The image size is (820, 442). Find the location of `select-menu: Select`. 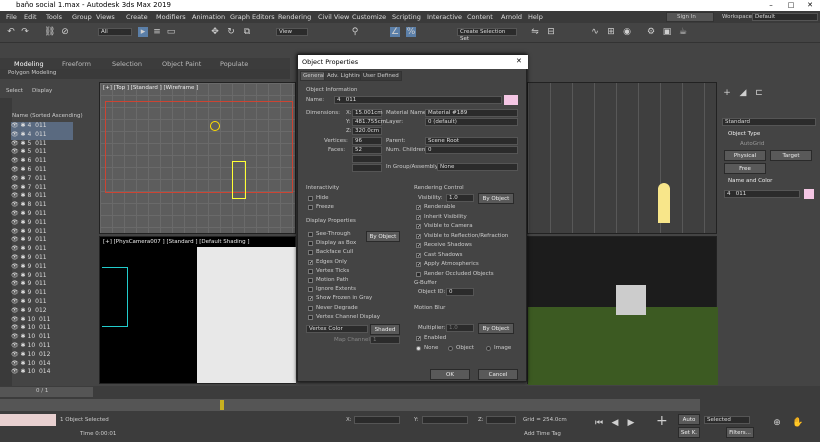

select-menu: Select is located at coordinates (14, 91).